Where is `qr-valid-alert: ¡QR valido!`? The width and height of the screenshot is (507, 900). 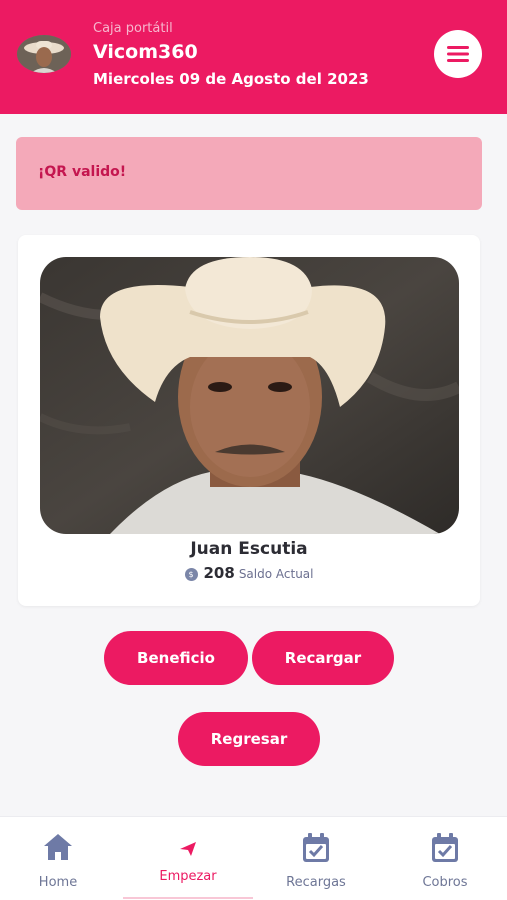
qr-valid-alert: ¡QR valido! is located at coordinates (249, 173).